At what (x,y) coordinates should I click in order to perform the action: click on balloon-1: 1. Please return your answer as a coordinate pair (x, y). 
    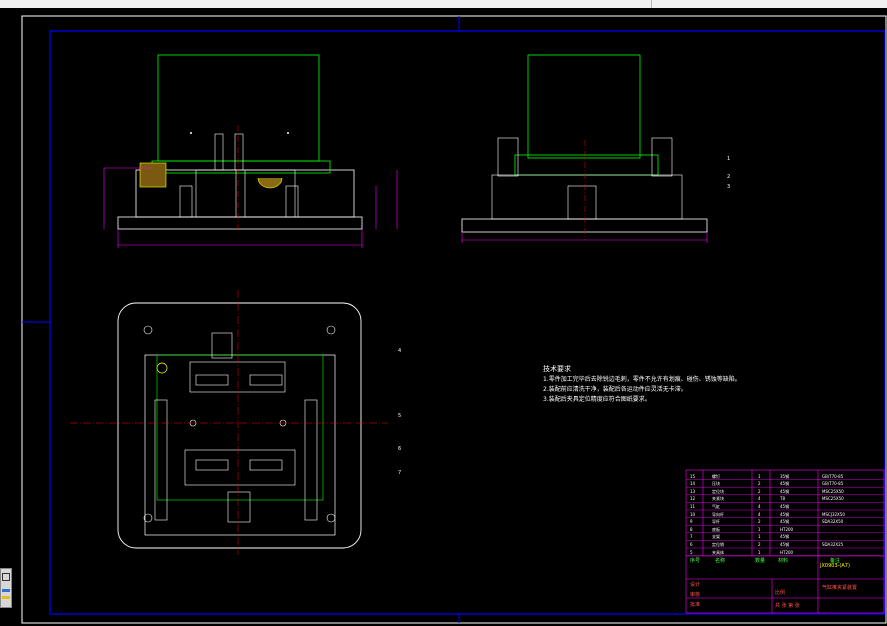
    Looking at the image, I should click on (729, 159).